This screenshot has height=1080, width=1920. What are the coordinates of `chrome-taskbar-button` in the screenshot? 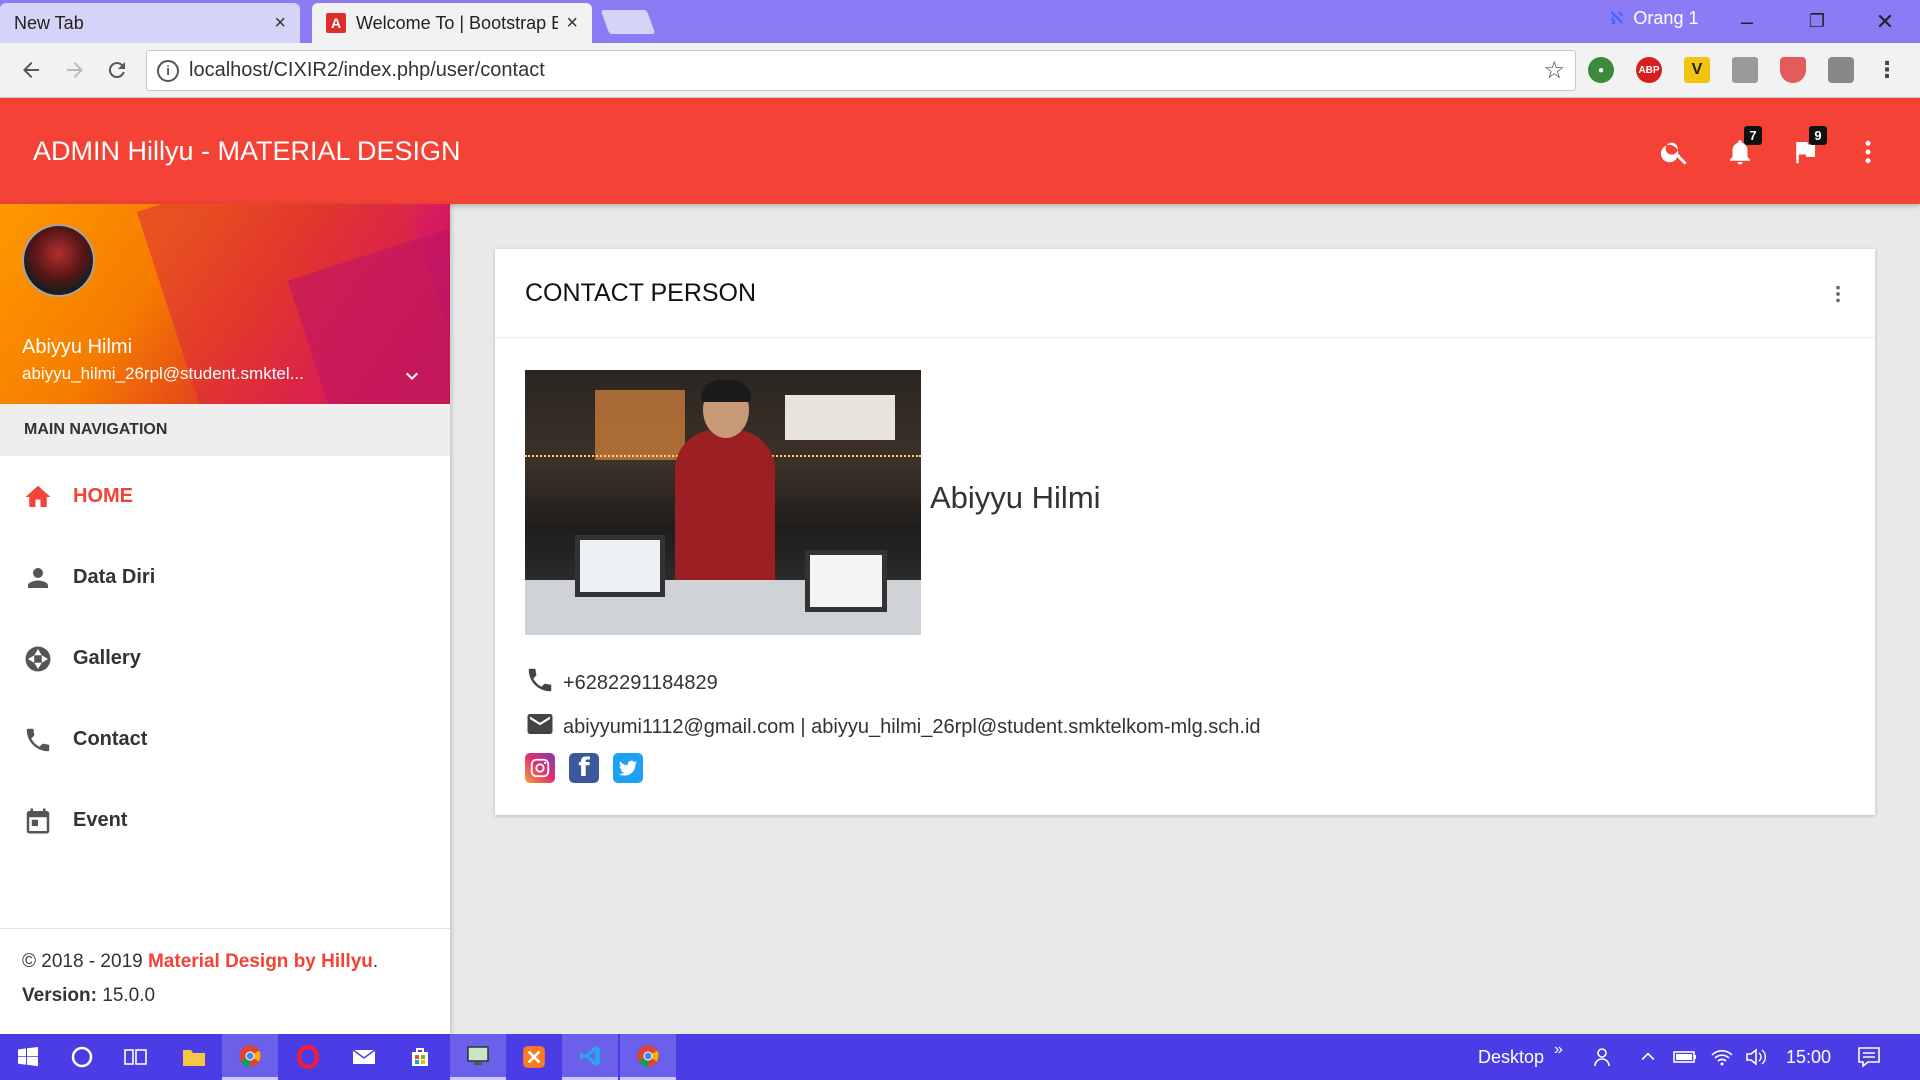 It's located at (250, 1057).